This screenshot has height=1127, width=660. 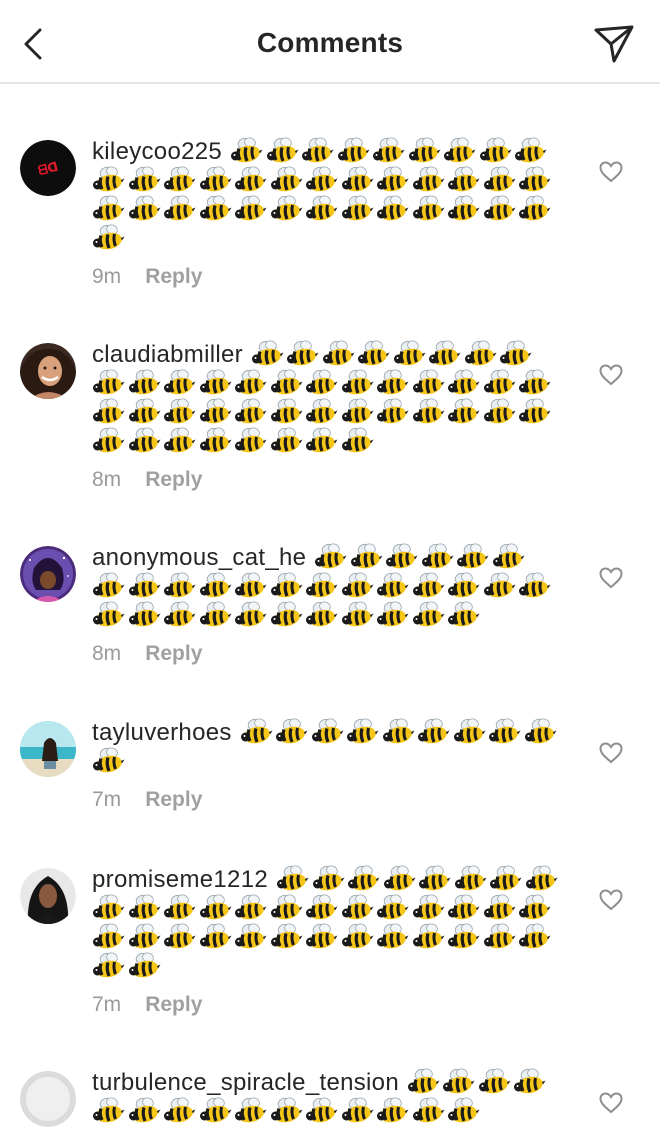 What do you see at coordinates (327, 941) in the screenshot?
I see `comment-body: promiseme1212 7m Reply` at bounding box center [327, 941].